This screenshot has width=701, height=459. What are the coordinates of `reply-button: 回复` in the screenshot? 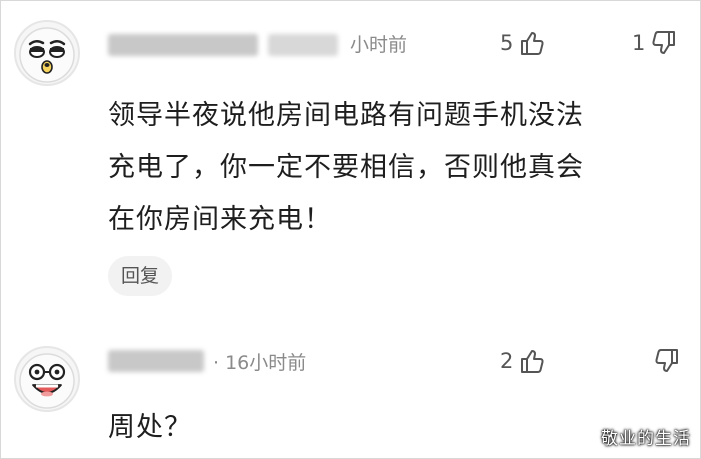 It's located at (140, 276).